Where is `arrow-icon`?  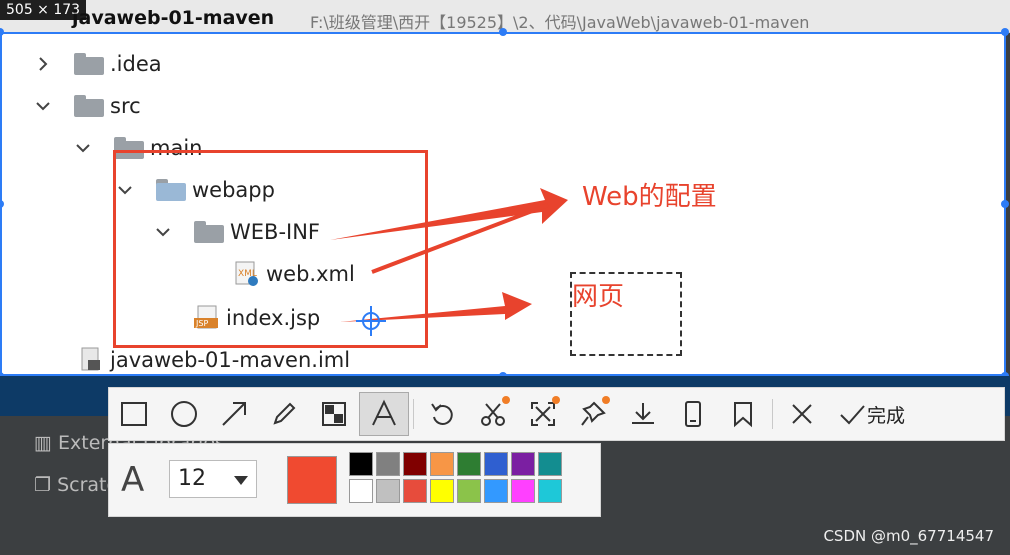
arrow-icon is located at coordinates (234, 414).